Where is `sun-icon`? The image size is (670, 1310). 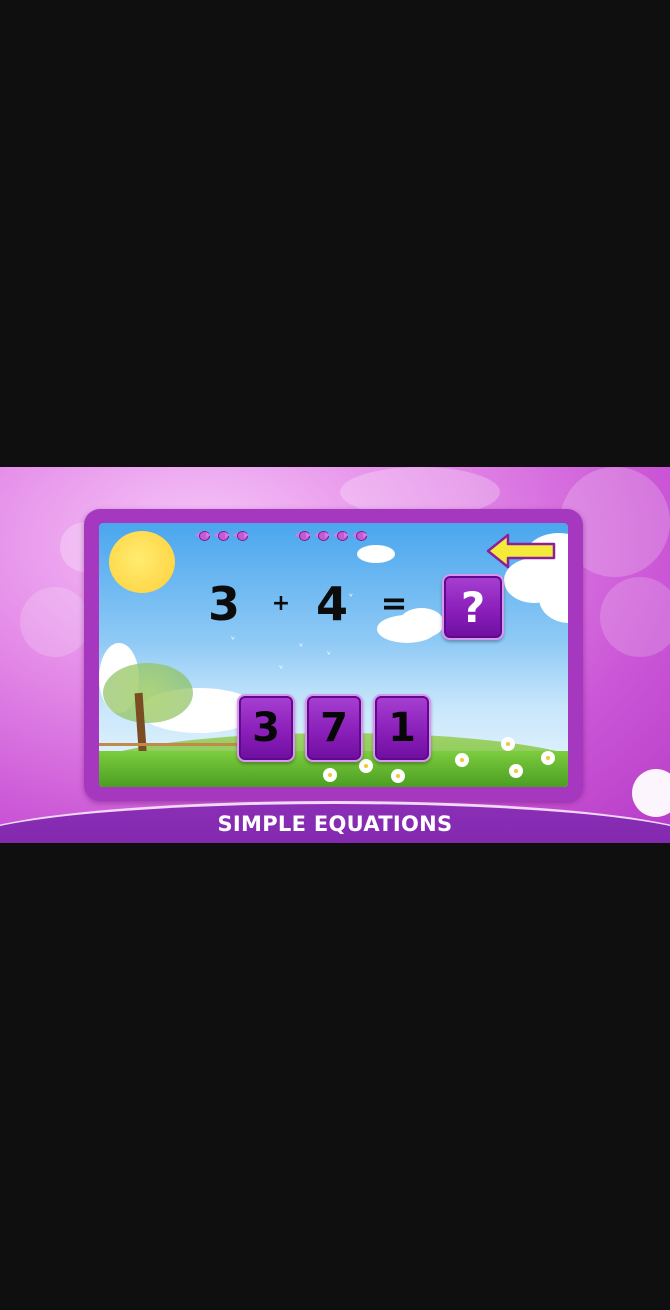
sun-icon is located at coordinates (142, 562).